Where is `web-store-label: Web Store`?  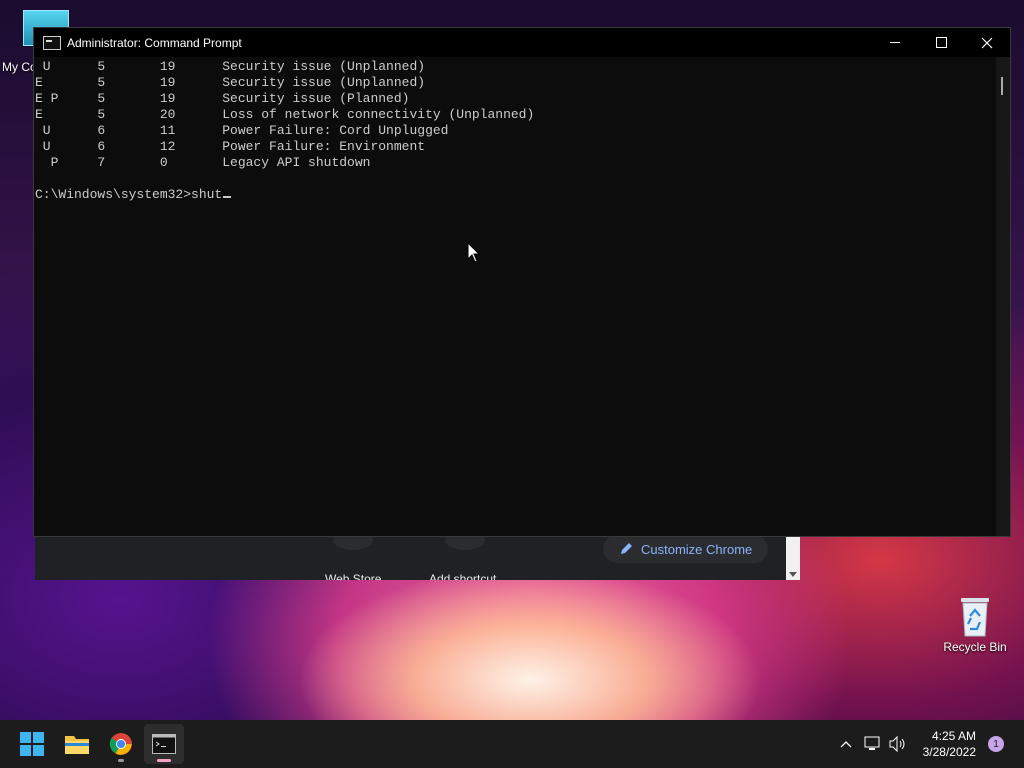
web-store-label: Web Store is located at coordinates (353, 576).